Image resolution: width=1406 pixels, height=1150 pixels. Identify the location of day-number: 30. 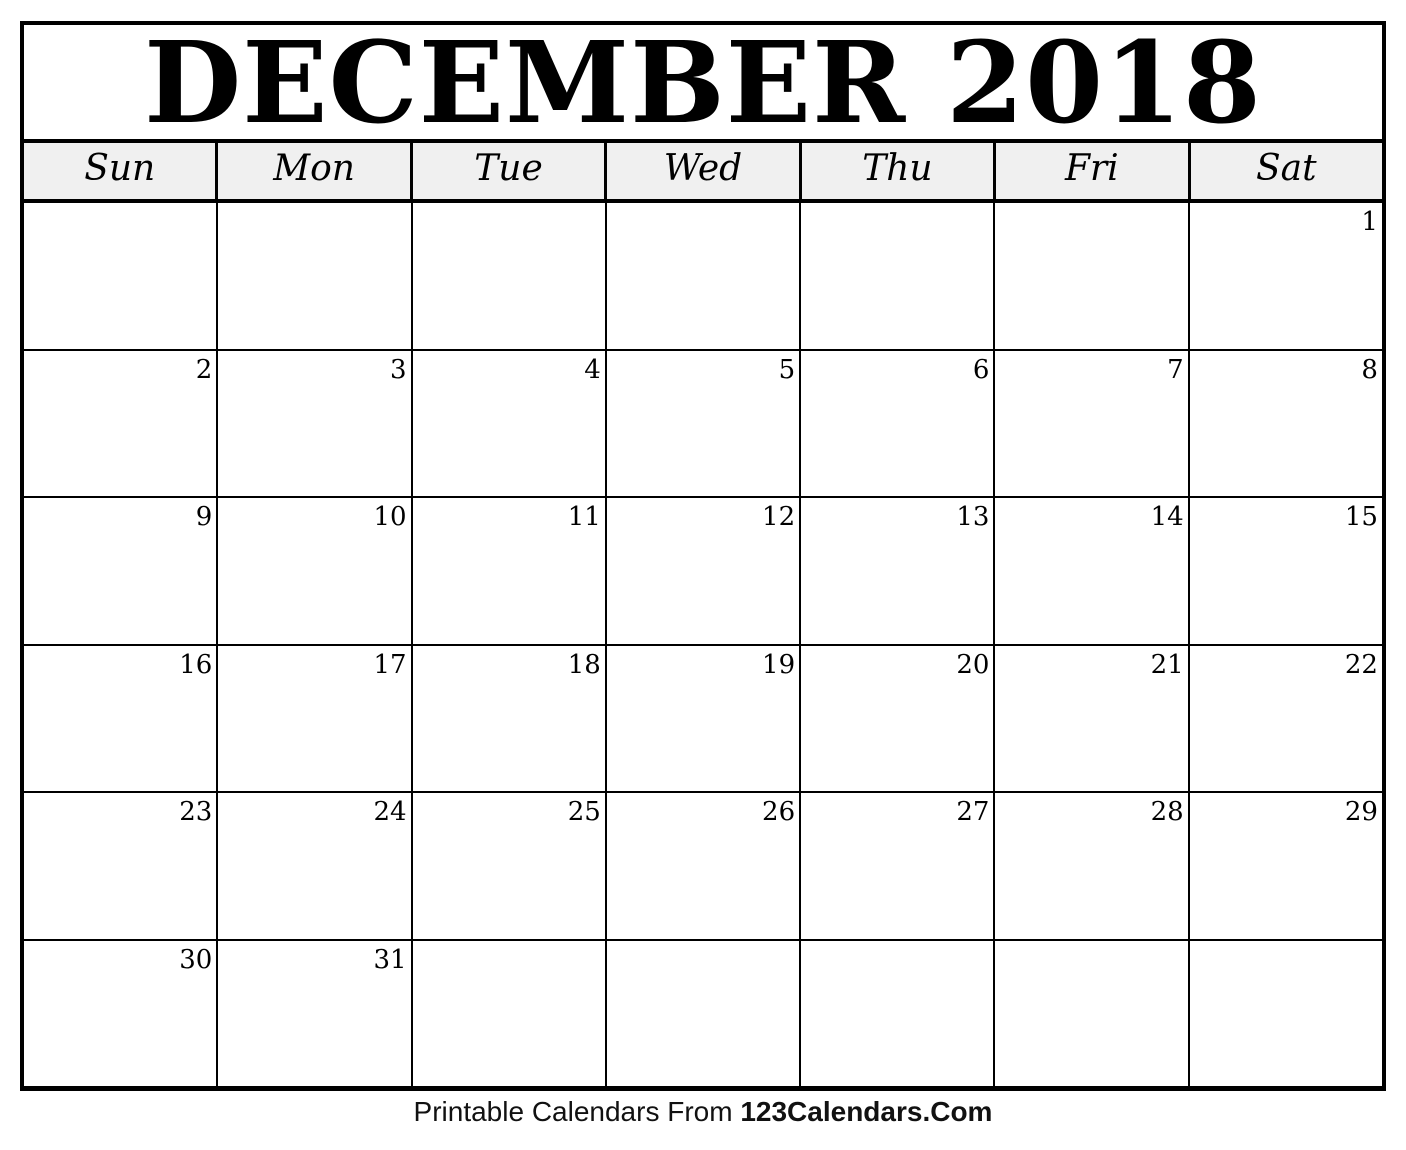
(196, 959).